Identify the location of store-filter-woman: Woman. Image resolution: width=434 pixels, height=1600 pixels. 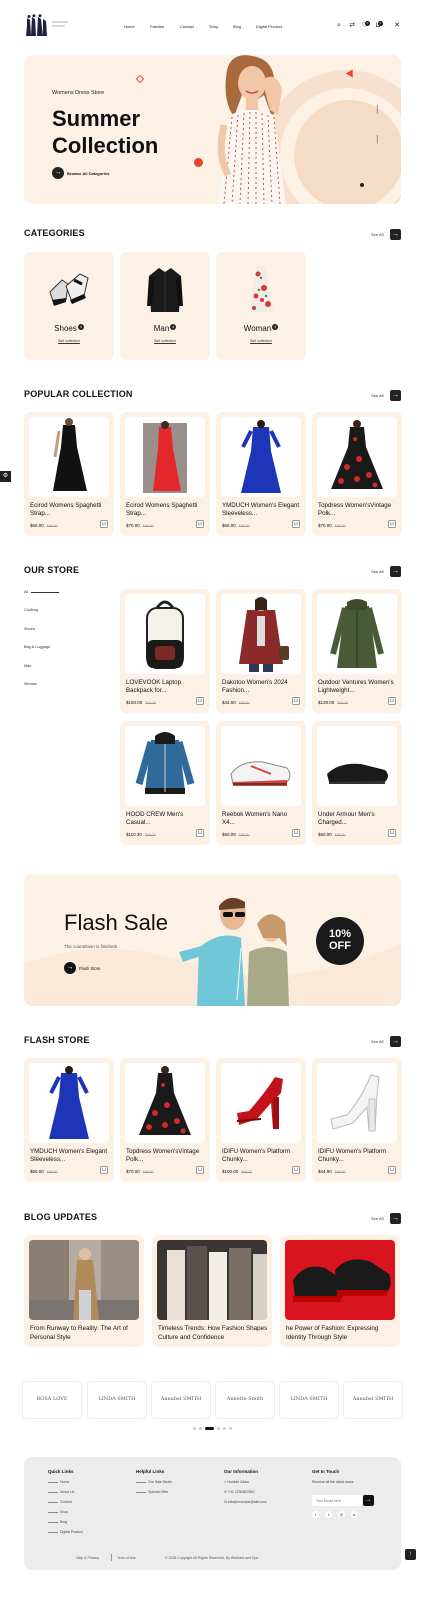
(30, 684).